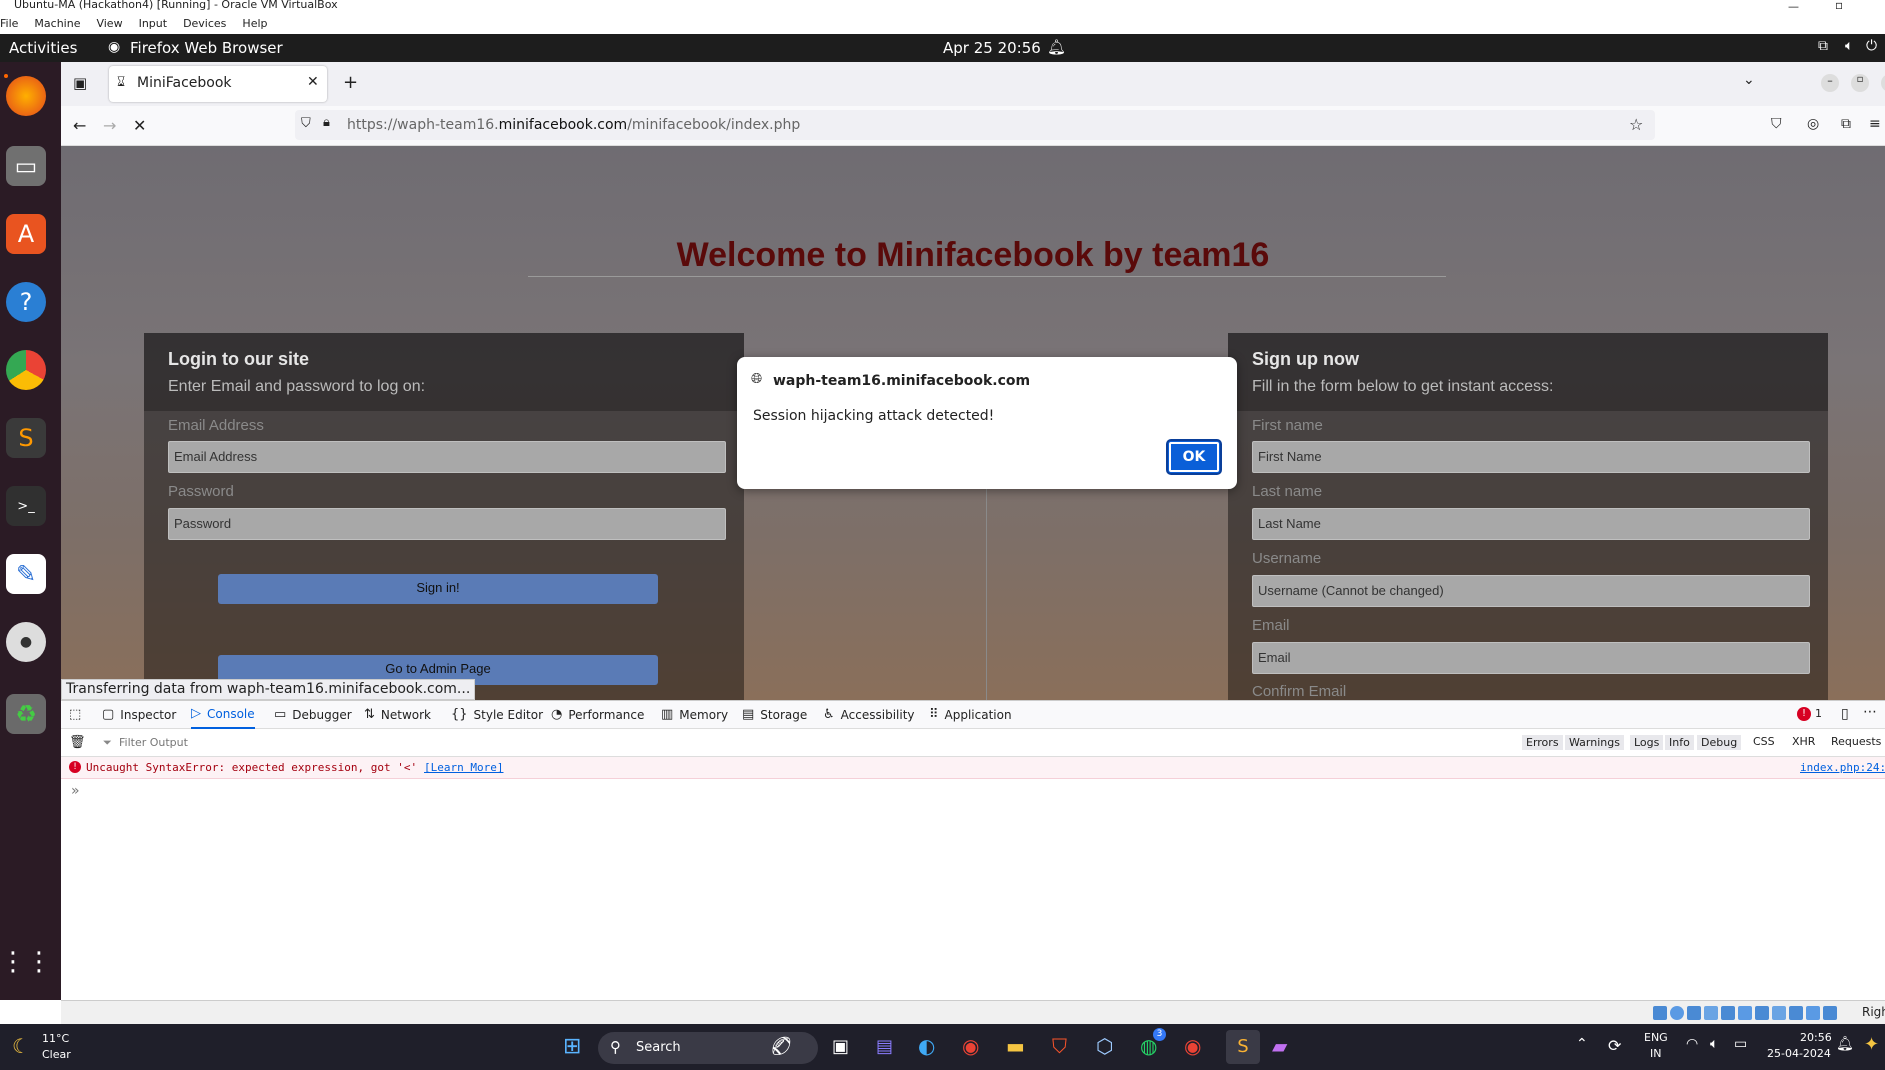  I want to click on language-top: ENG, so click(1656, 1037).